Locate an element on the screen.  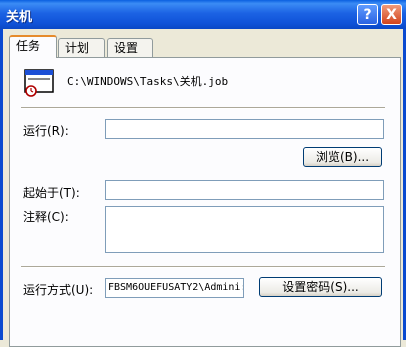
run-as-label: 运行方式(U): is located at coordinates (58, 290).